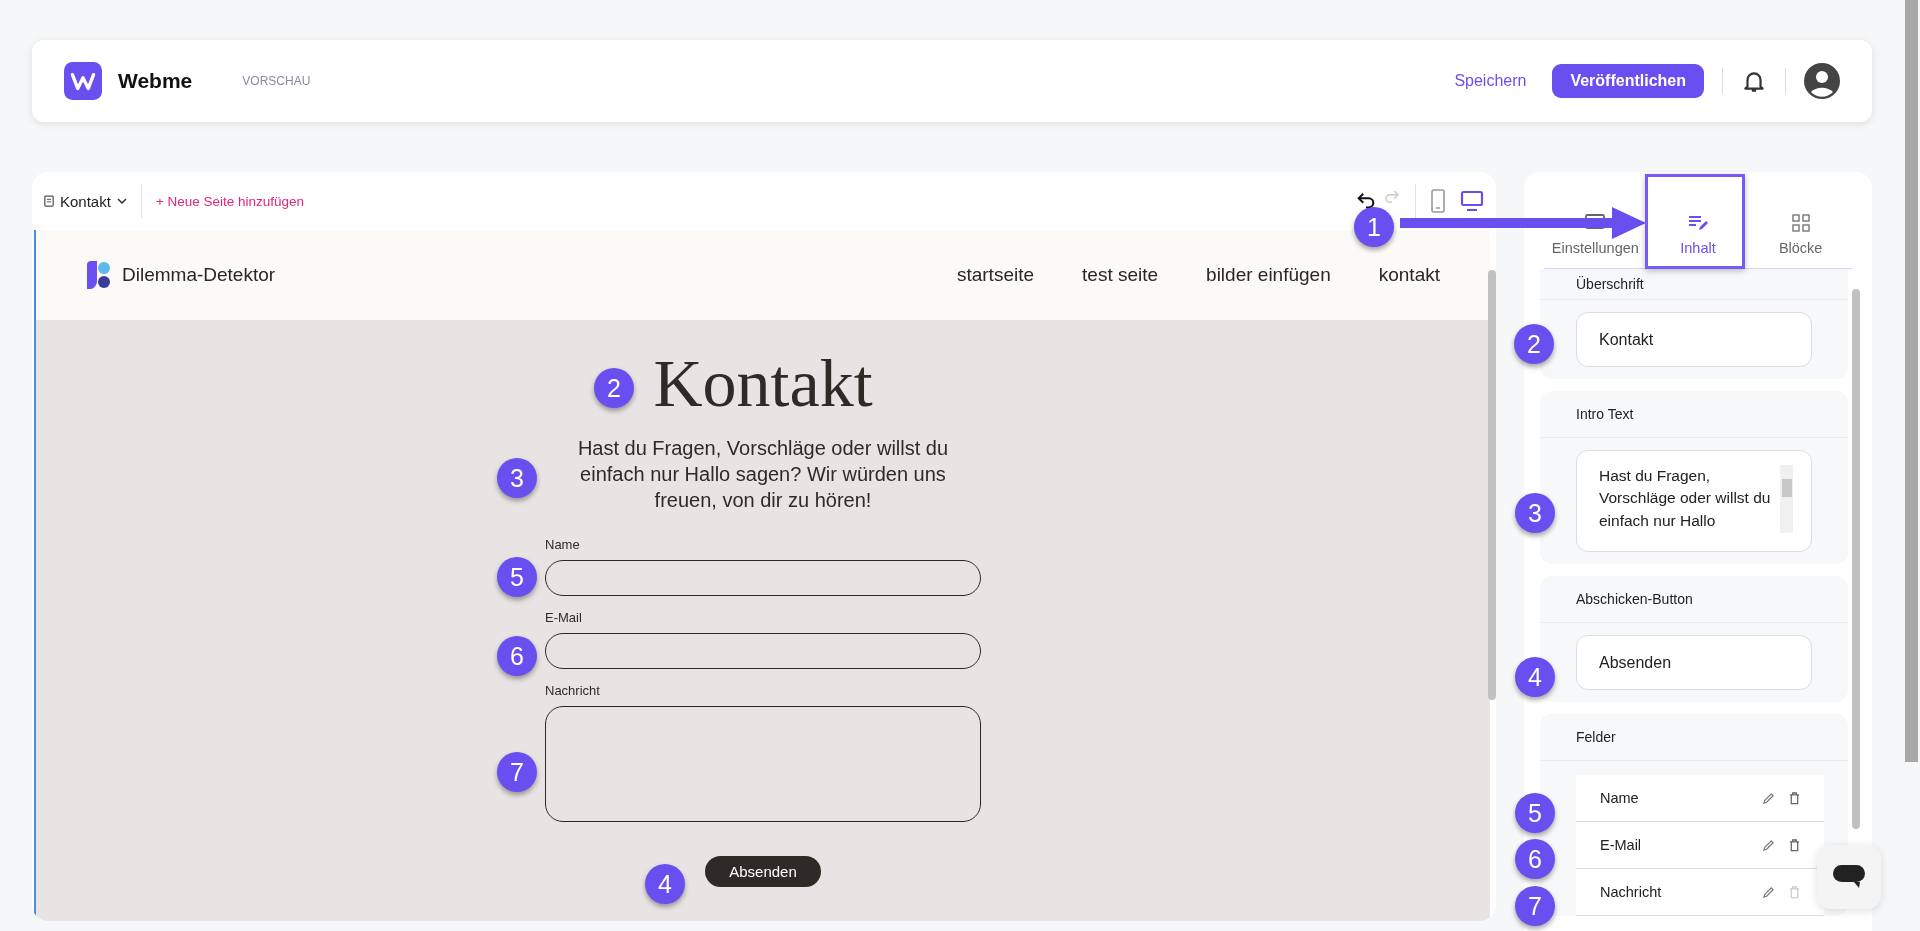 The width and height of the screenshot is (1920, 931). What do you see at coordinates (1610, 284) in the screenshot?
I see `section-title: Überschrift` at bounding box center [1610, 284].